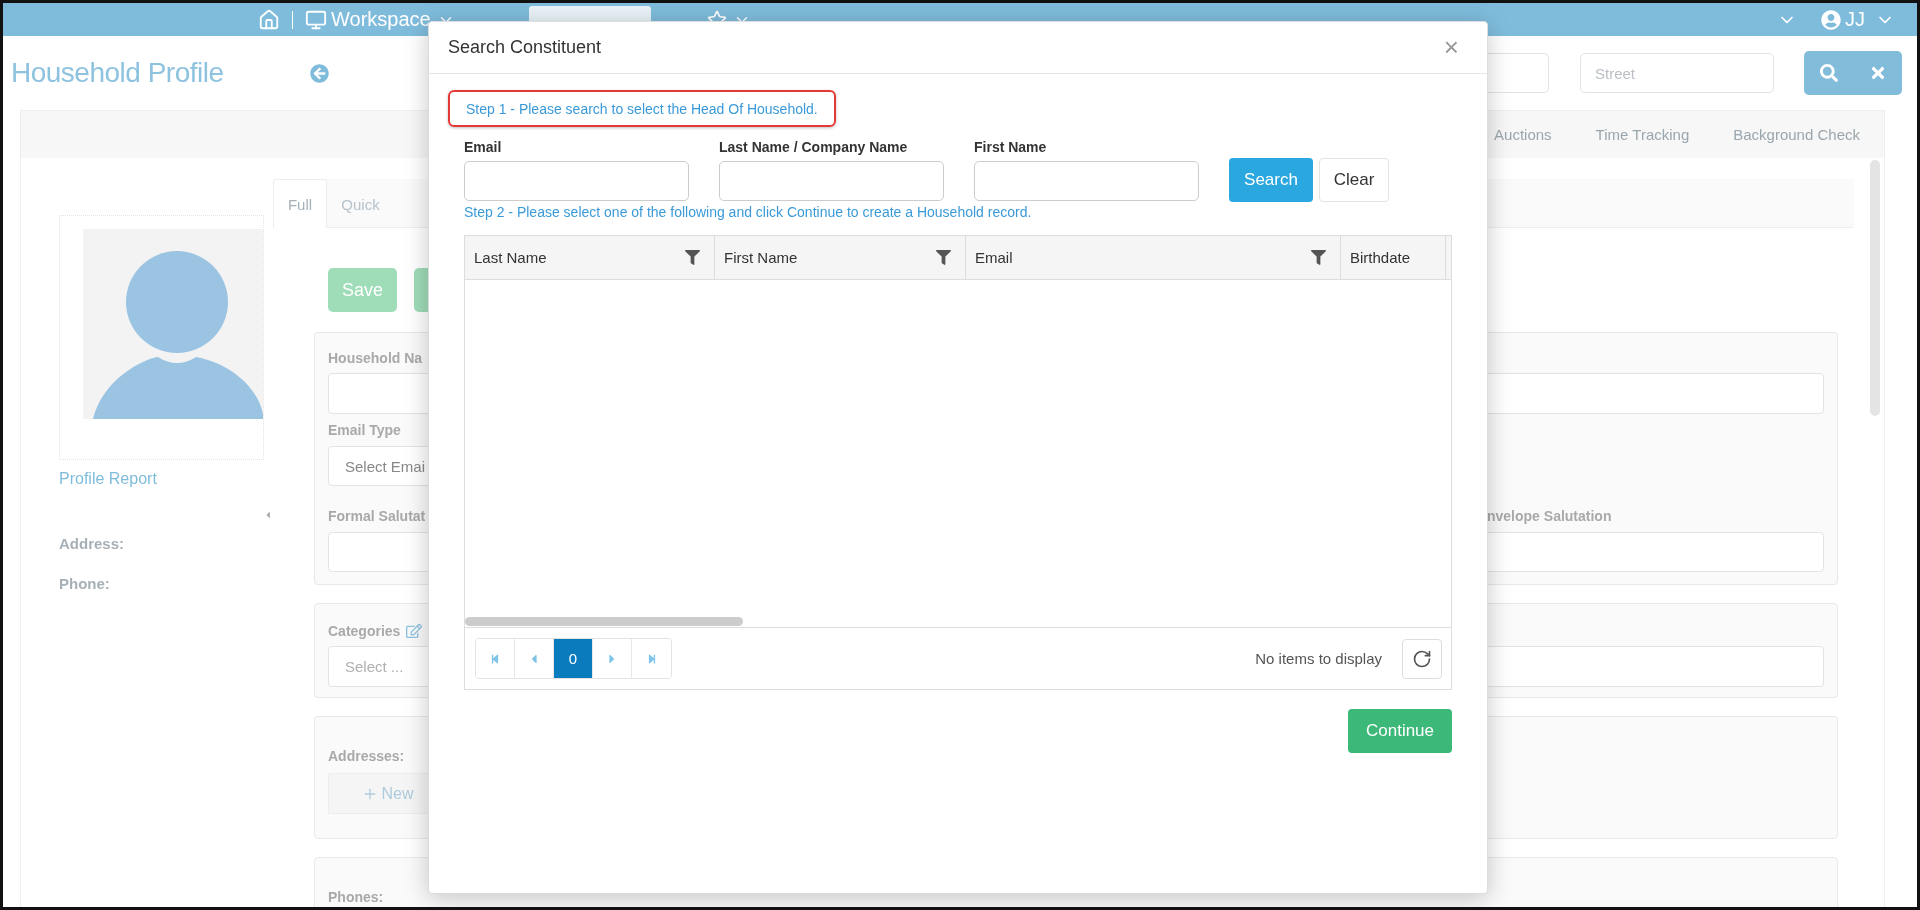 This screenshot has height=910, width=1920. I want to click on field-label: Email Type, so click(364, 430).